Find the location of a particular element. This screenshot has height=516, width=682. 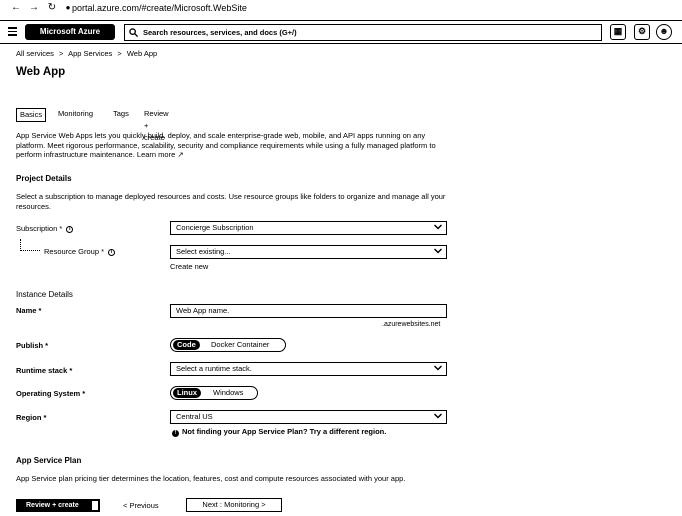

os-option-linux: Linux is located at coordinates (187, 393).